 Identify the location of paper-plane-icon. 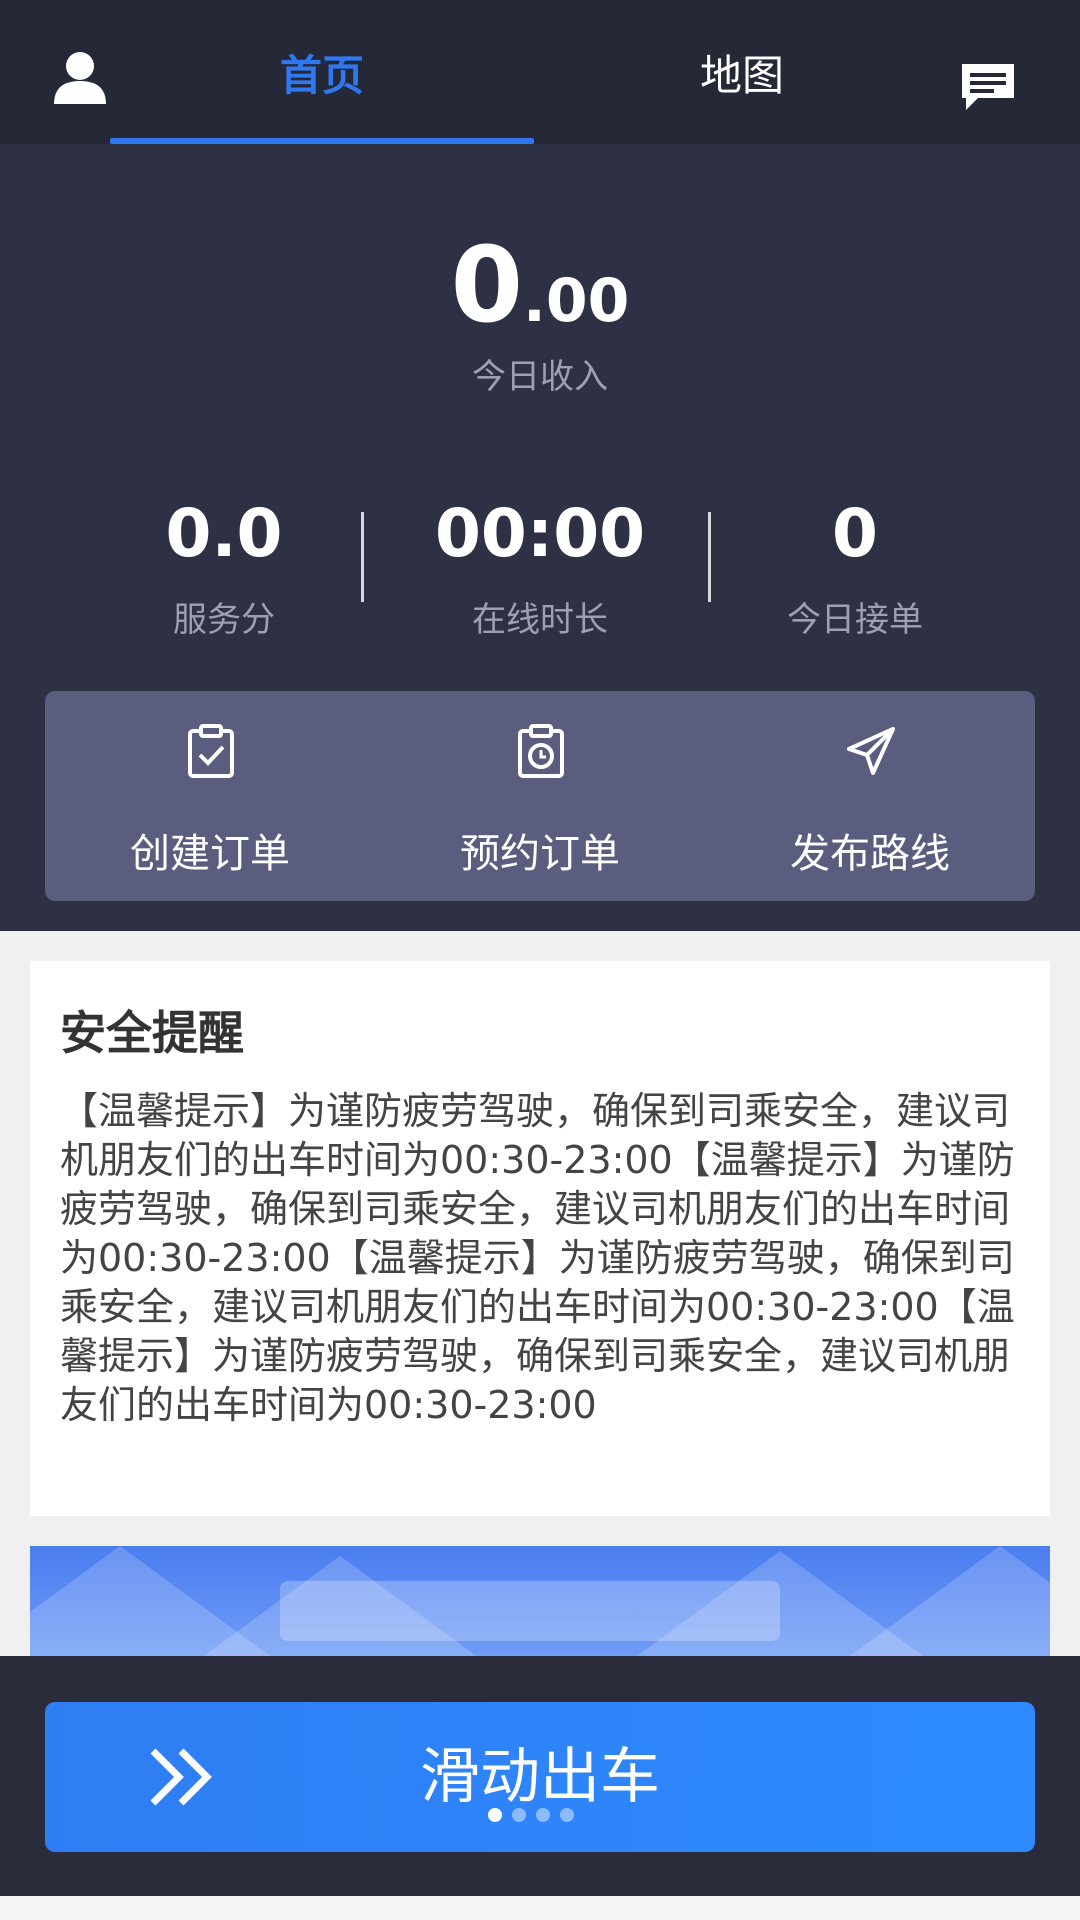
(871, 751).